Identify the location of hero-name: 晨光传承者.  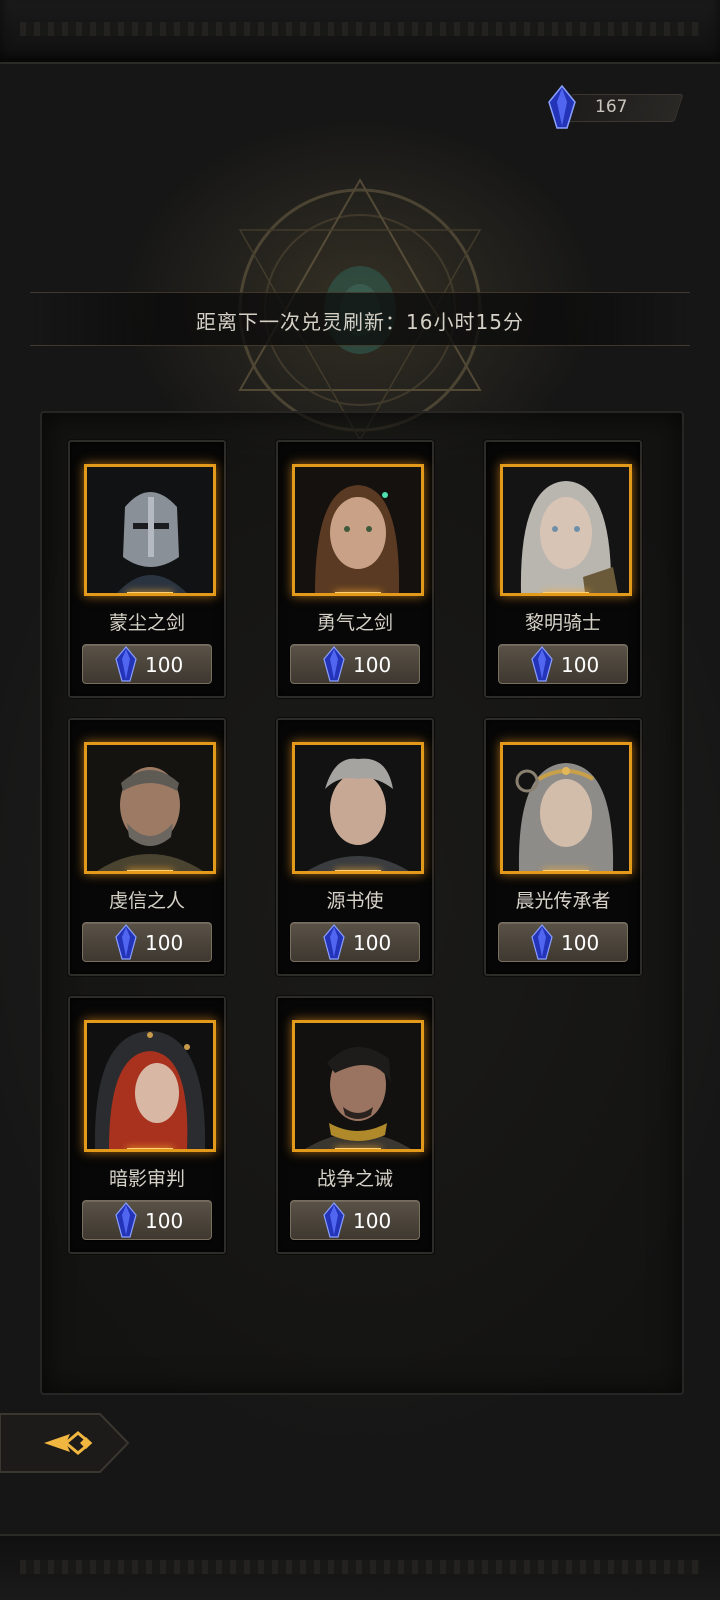
(563, 901).